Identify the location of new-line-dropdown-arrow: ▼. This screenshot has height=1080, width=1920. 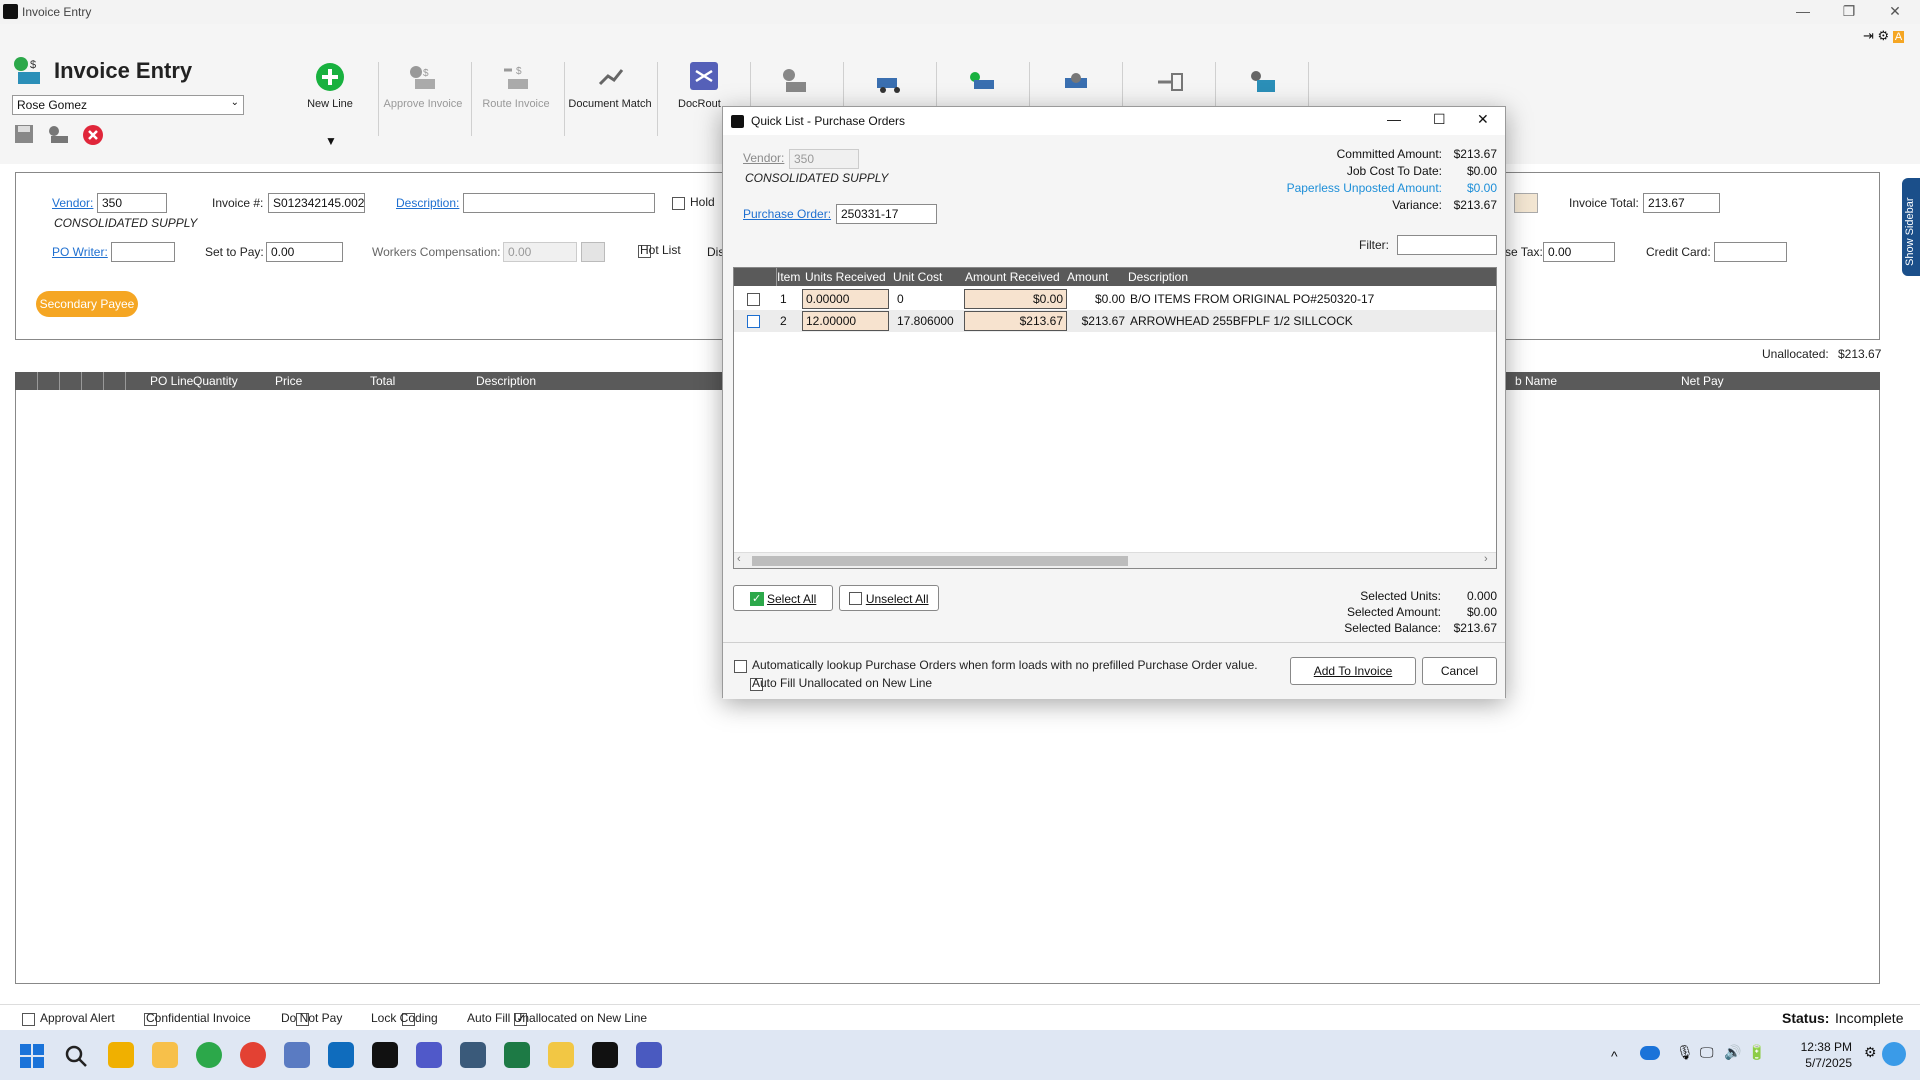
(331, 141).